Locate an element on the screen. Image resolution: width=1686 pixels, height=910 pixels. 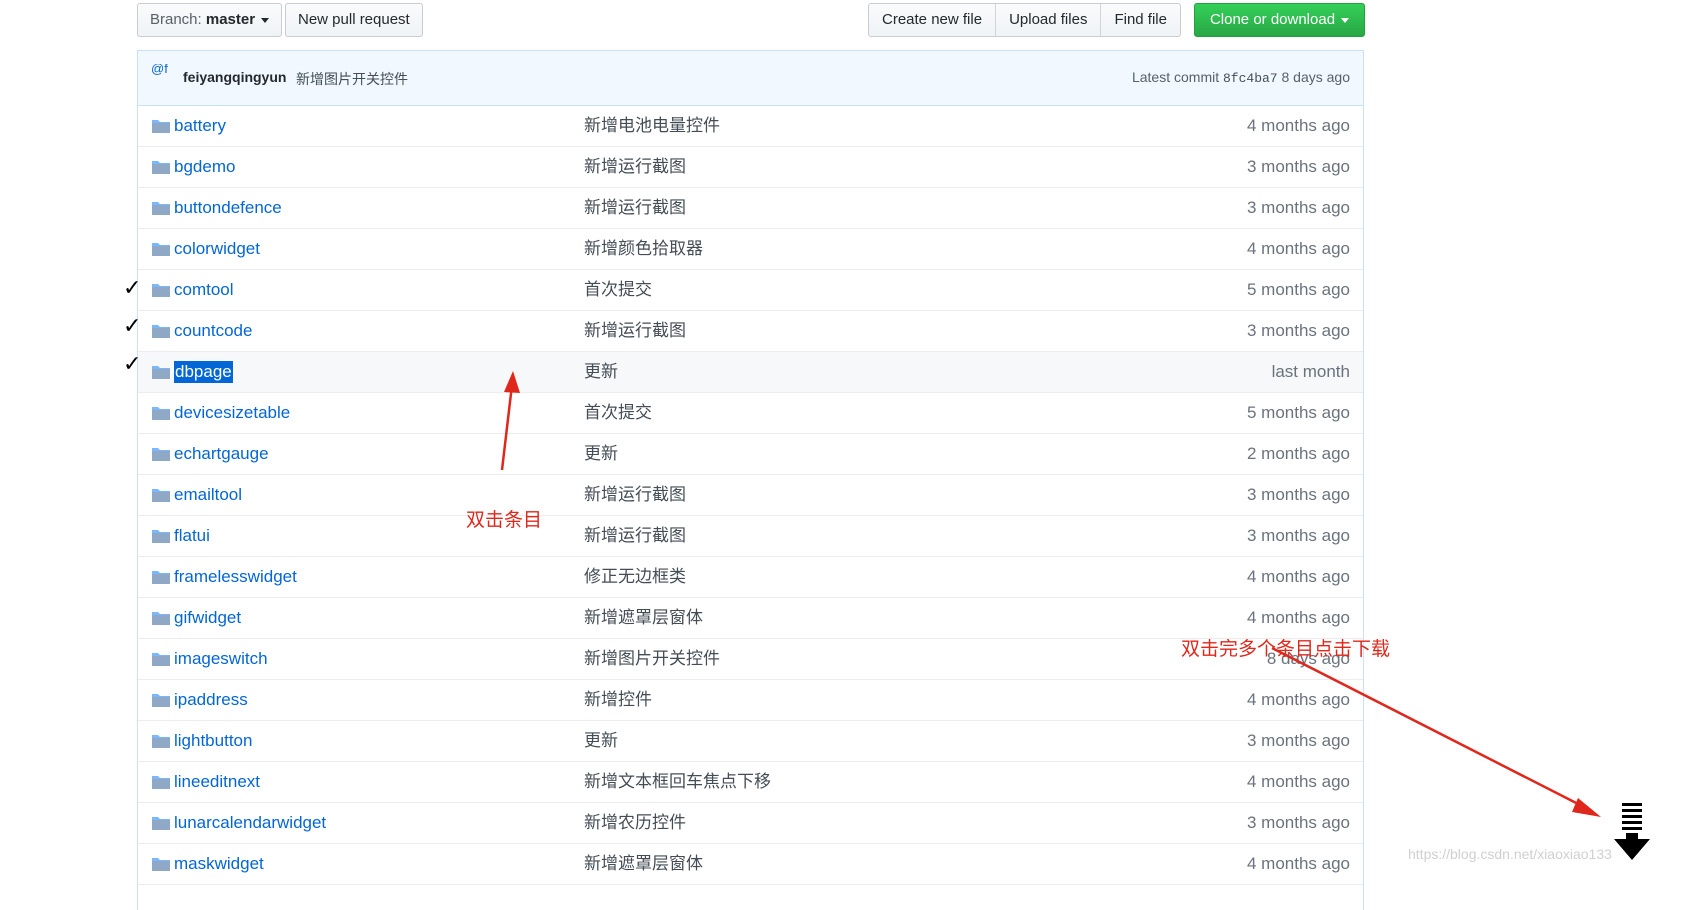
branch-prefix: Branch: is located at coordinates (176, 19).